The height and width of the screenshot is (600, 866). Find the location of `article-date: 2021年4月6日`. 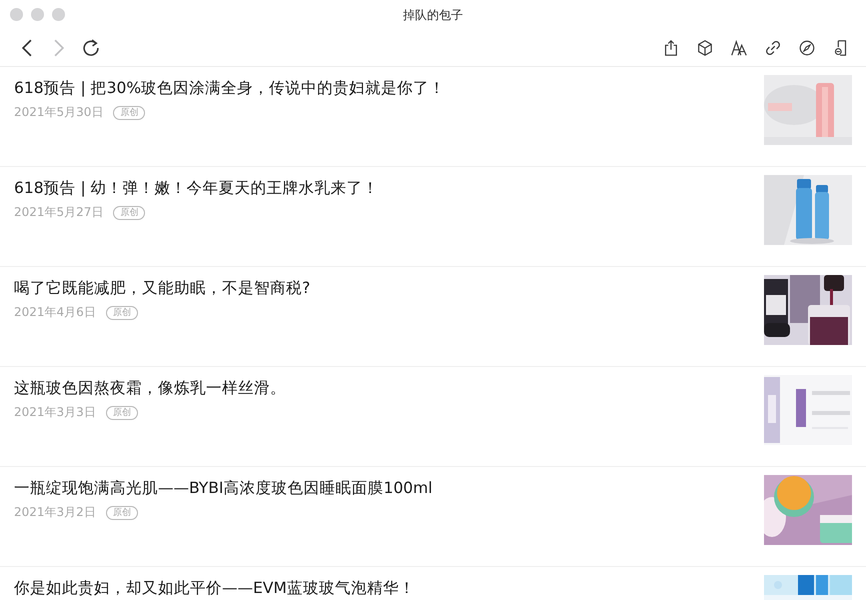

article-date: 2021年4月6日 is located at coordinates (55, 312).